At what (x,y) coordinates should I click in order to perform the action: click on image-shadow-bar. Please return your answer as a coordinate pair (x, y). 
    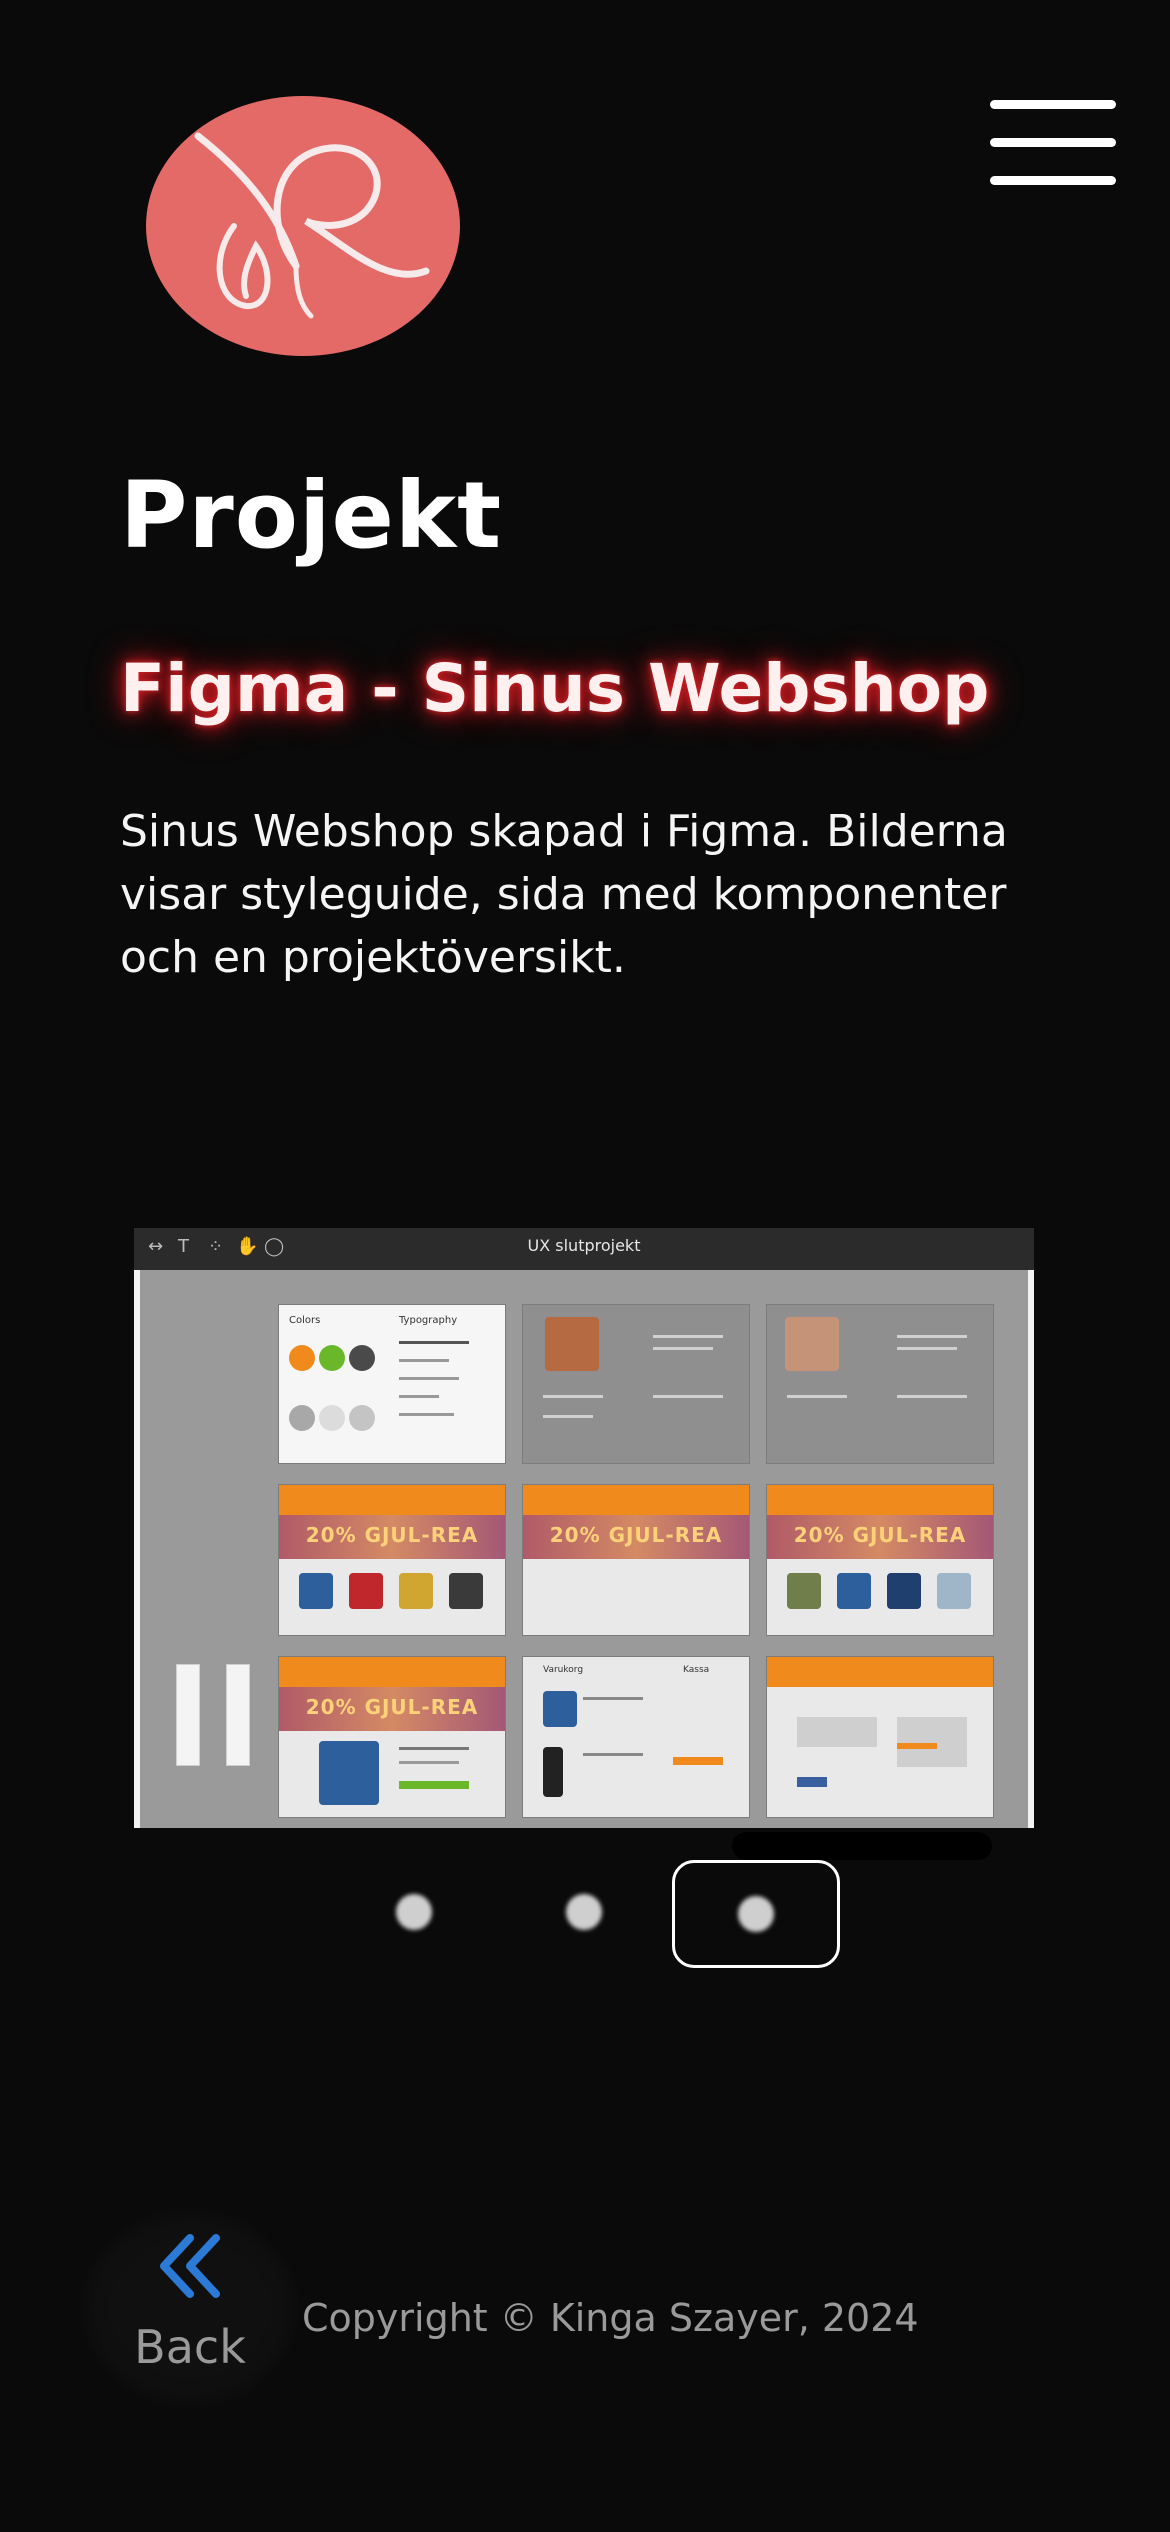
    Looking at the image, I should click on (862, 1846).